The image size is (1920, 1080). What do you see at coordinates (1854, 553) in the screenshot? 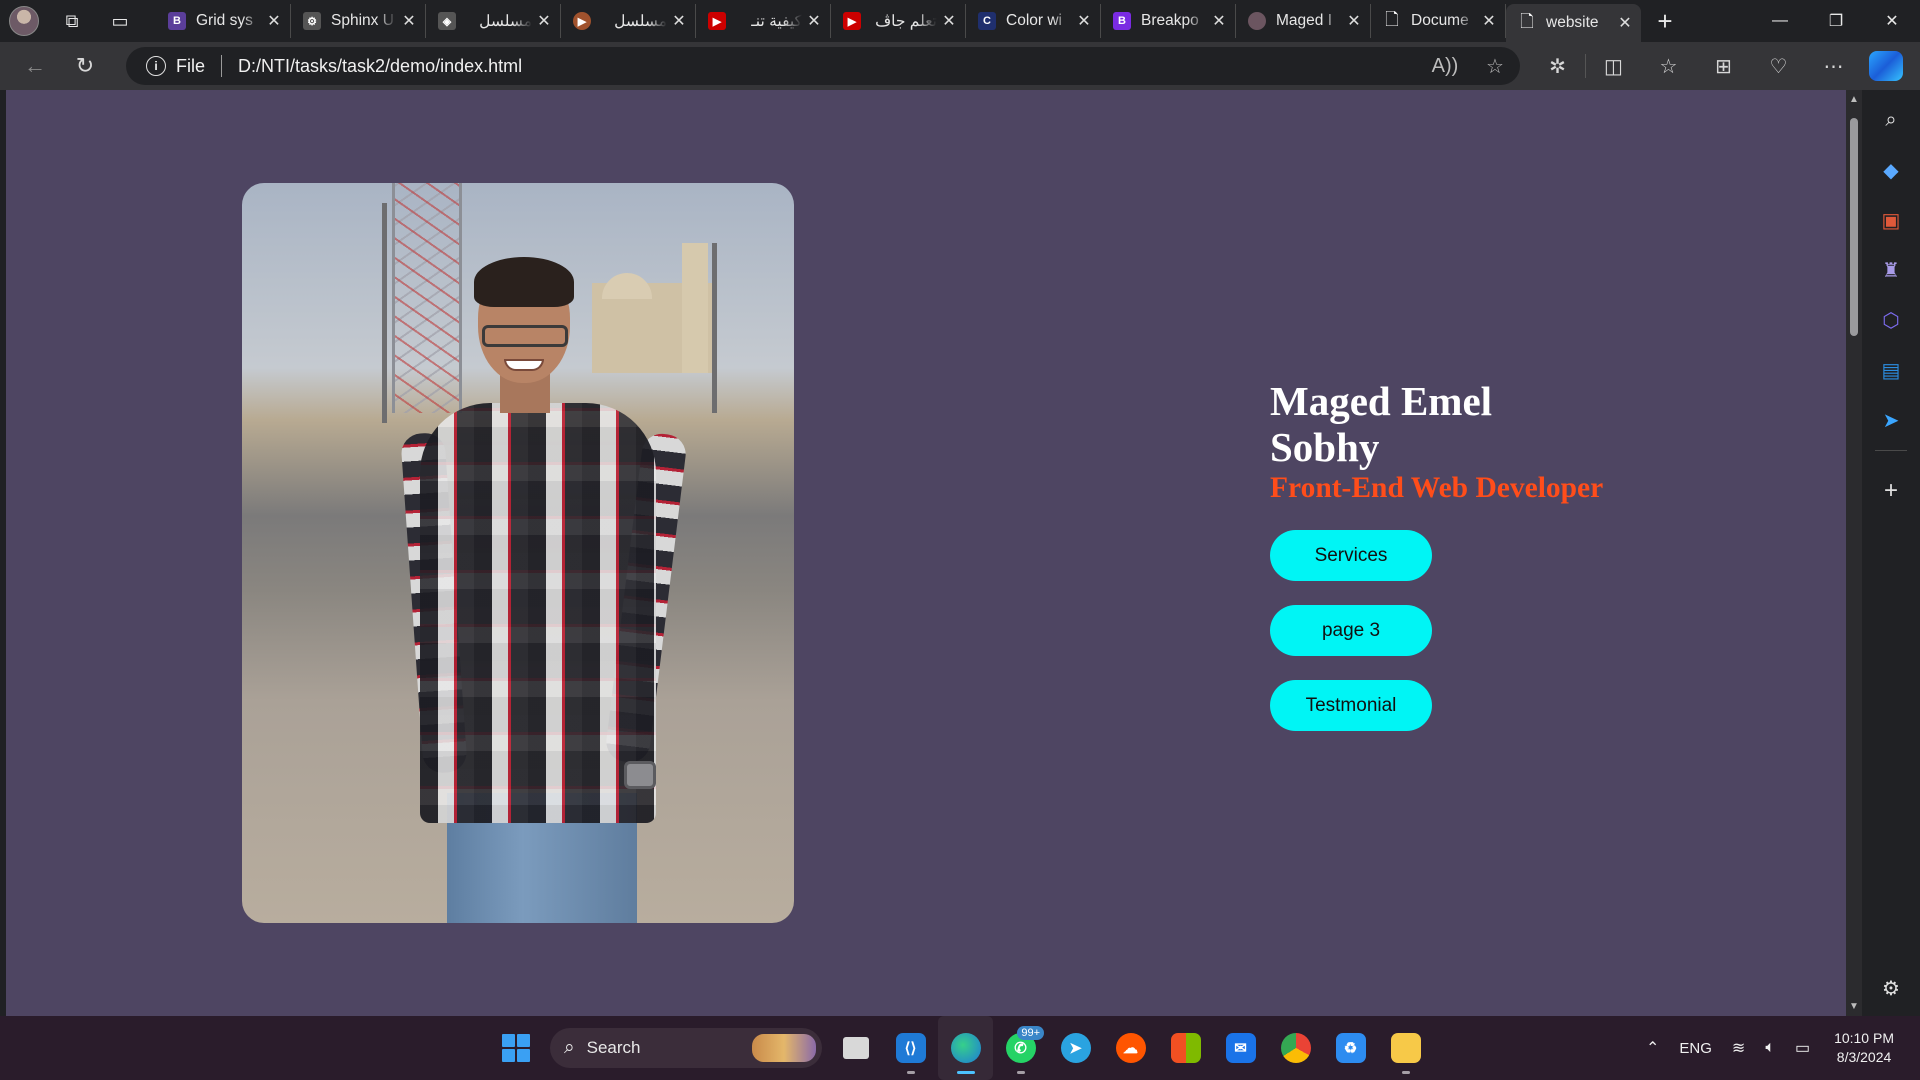
I see `page-scrollbar: ▲ ▼` at bounding box center [1854, 553].